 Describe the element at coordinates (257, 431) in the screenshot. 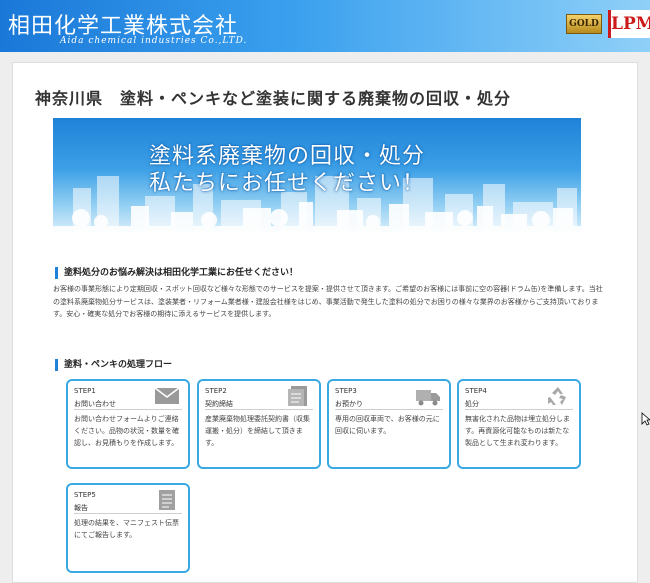

I see `step-description: 産業廃棄物処理委託契約書（収集運搬・処分）を締結して頂きます。` at that location.